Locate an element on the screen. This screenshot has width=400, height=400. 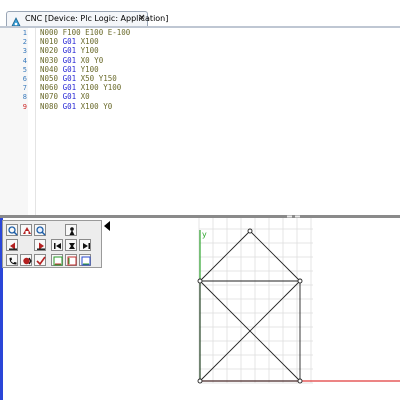
move-left-icon is located at coordinates (12, 245).